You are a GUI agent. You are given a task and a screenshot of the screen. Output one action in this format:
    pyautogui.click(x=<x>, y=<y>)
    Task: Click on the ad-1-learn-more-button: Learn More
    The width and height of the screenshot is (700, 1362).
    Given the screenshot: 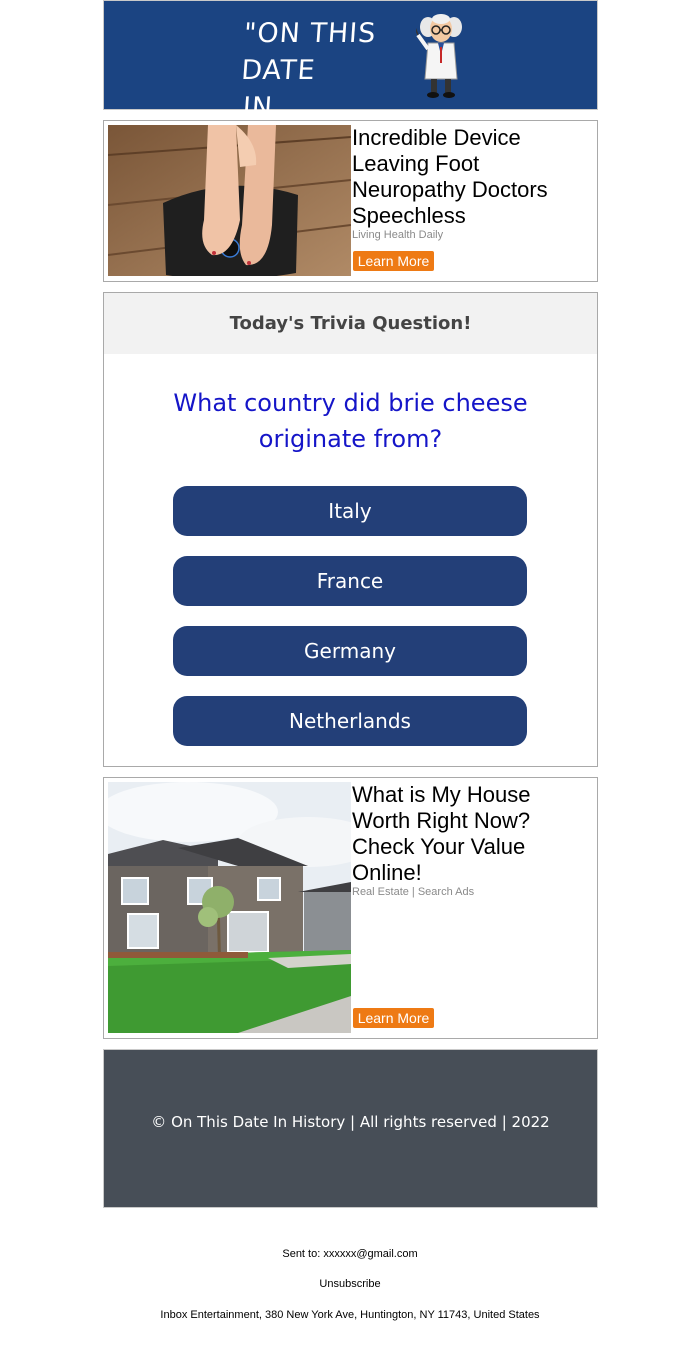 What is the action you would take?
    pyautogui.click(x=393, y=261)
    